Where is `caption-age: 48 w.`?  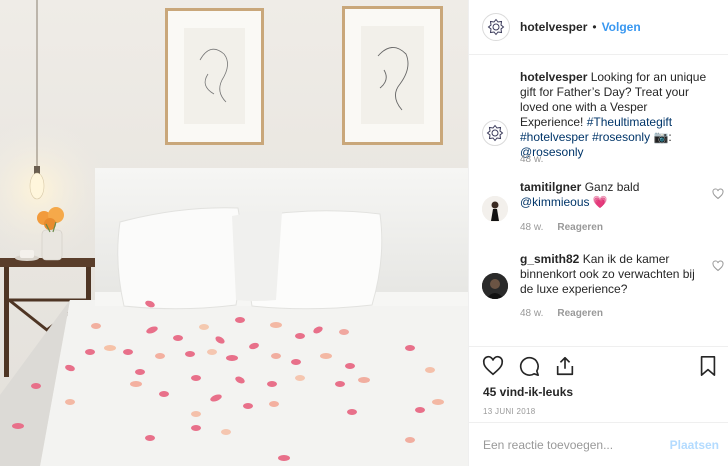
caption-age: 48 w. is located at coordinates (531, 159).